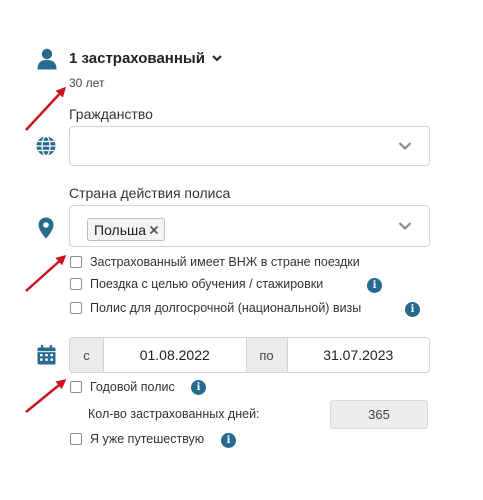 This screenshot has height=500, width=483. What do you see at coordinates (76, 262) in the screenshot?
I see `residence-permit-checkbox` at bounding box center [76, 262].